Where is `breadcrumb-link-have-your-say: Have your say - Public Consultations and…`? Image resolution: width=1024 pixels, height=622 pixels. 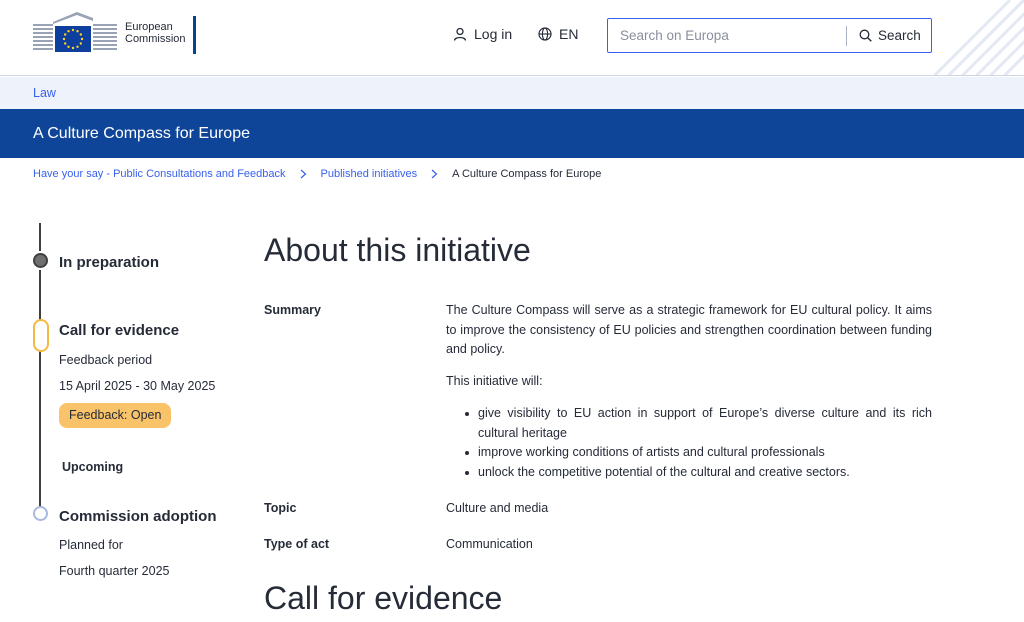 breadcrumb-link-have-your-say: Have your say - Public Consultations and… is located at coordinates (159, 174).